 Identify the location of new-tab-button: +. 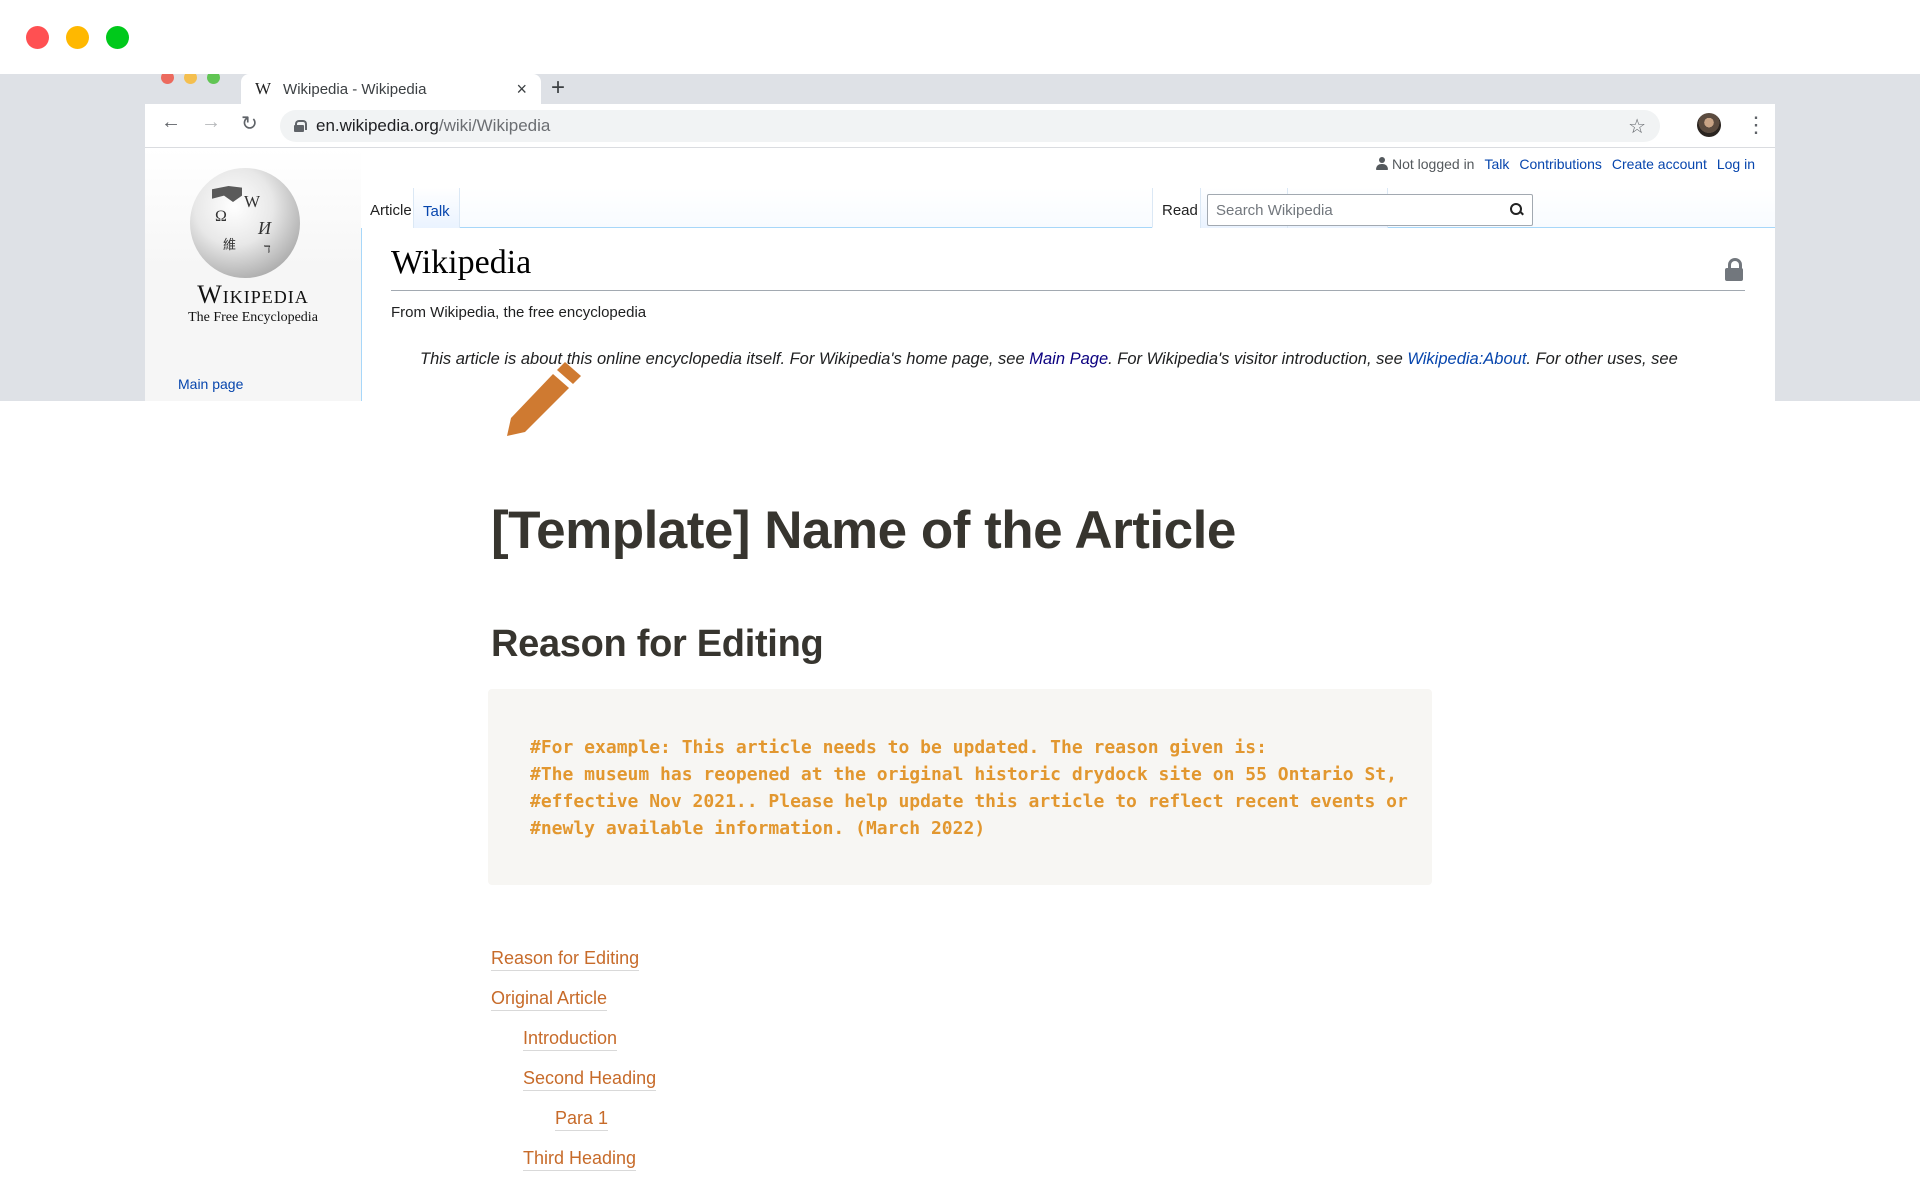
(558, 89).